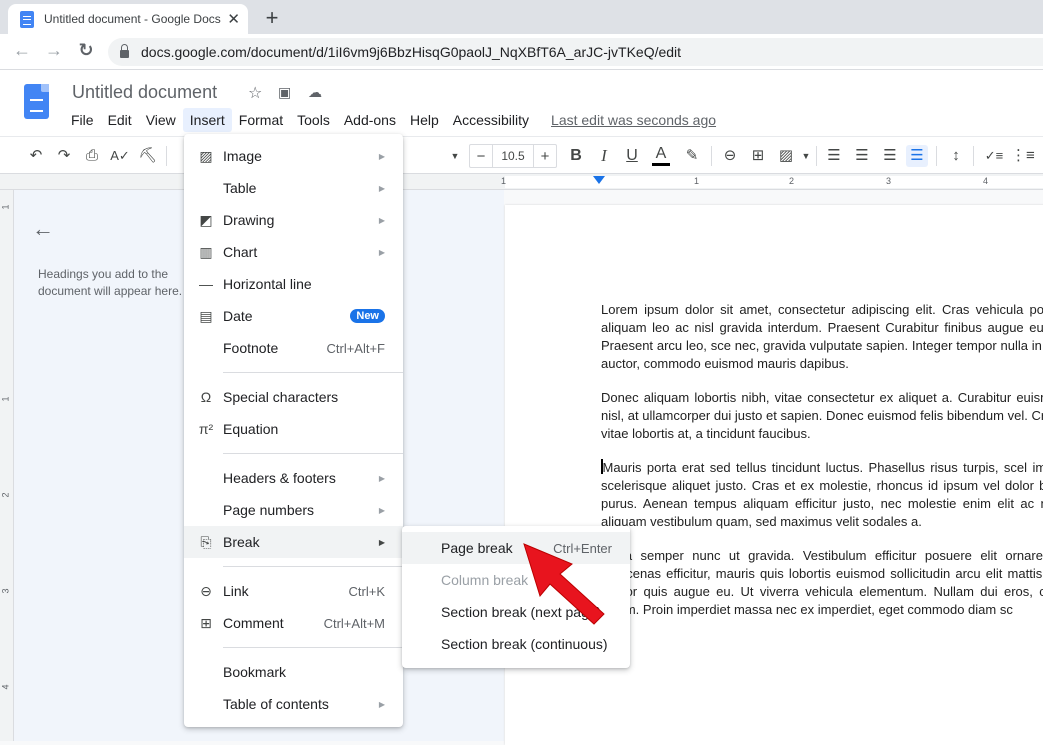 This screenshot has height=745, width=1043. I want to click on horizontal-line-icon: —, so click(206, 284).